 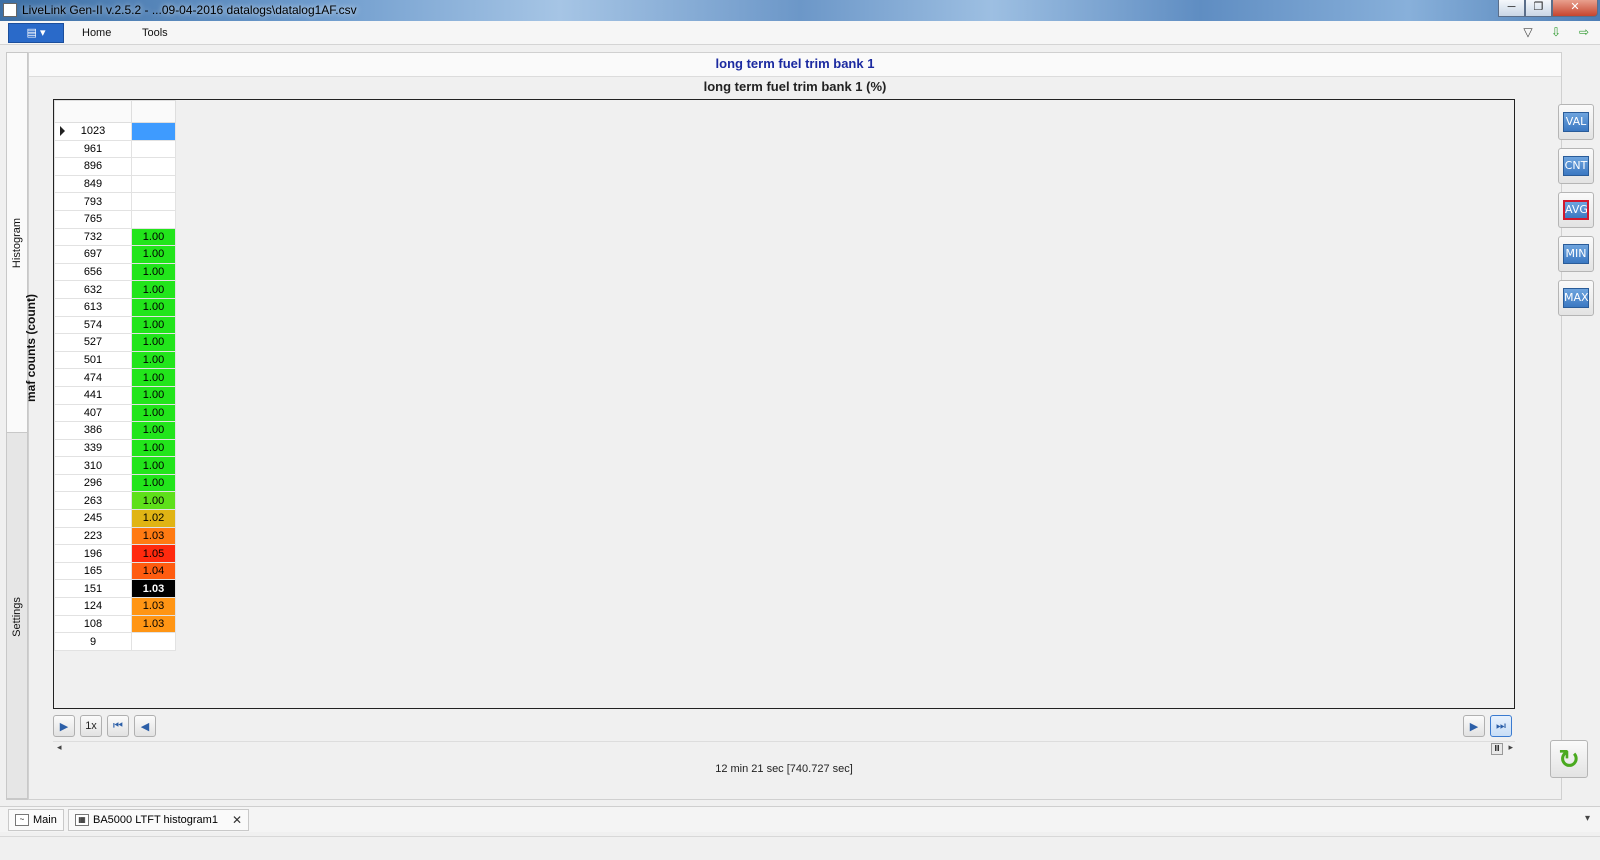 I want to click on app-menu-button: ▤ ▾, so click(x=36, y=33).